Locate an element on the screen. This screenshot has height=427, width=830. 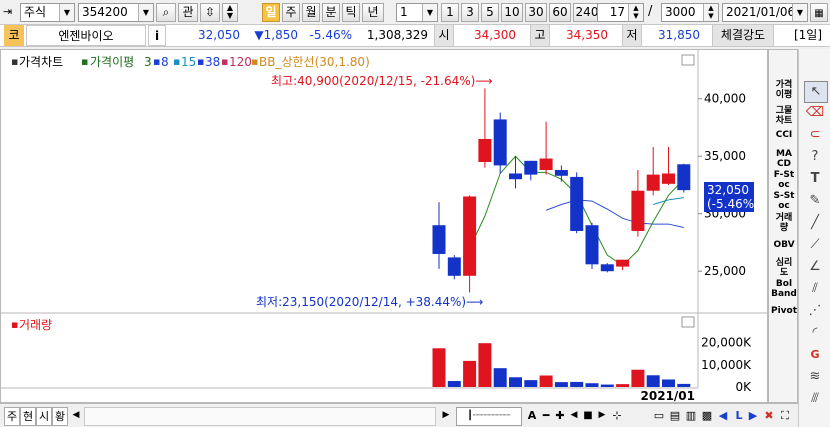
tab-period-tick: 틱 is located at coordinates (351, 12).